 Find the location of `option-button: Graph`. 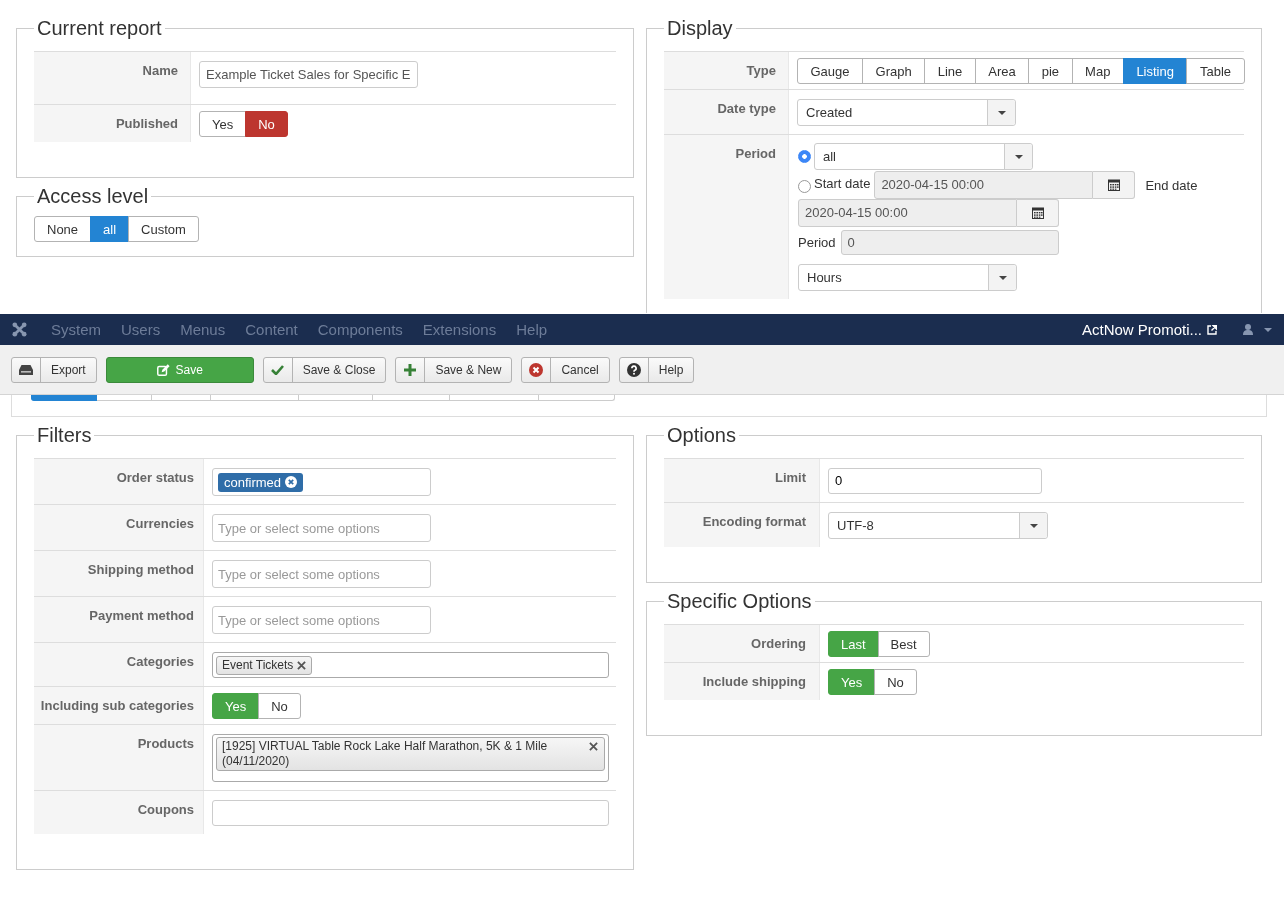

option-button: Graph is located at coordinates (894, 71).